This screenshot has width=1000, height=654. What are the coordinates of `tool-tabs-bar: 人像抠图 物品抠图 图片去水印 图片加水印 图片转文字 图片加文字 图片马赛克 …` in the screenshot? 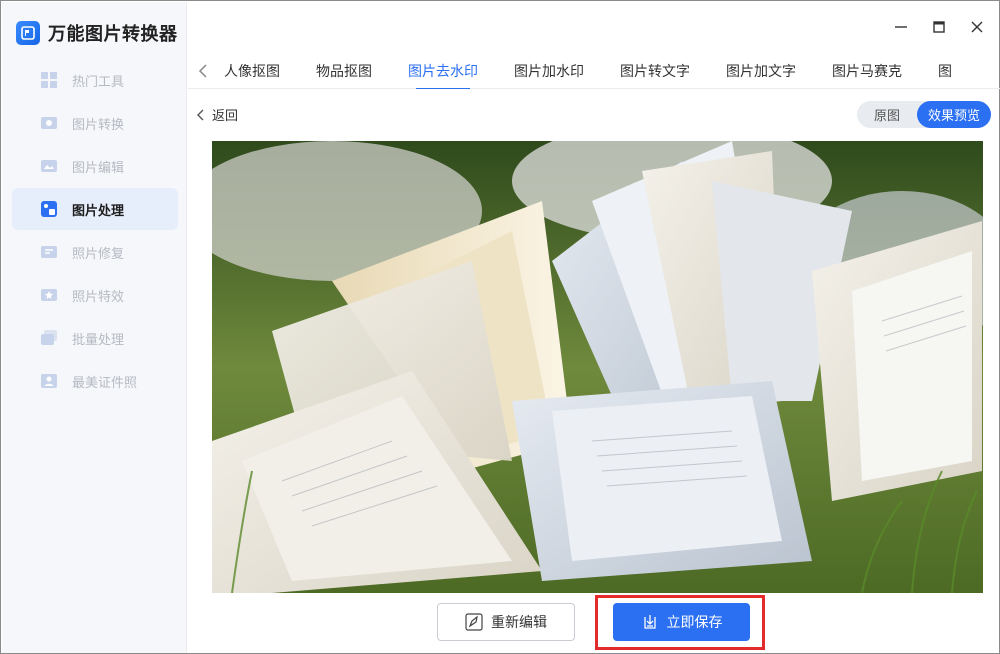 It's located at (594, 71).